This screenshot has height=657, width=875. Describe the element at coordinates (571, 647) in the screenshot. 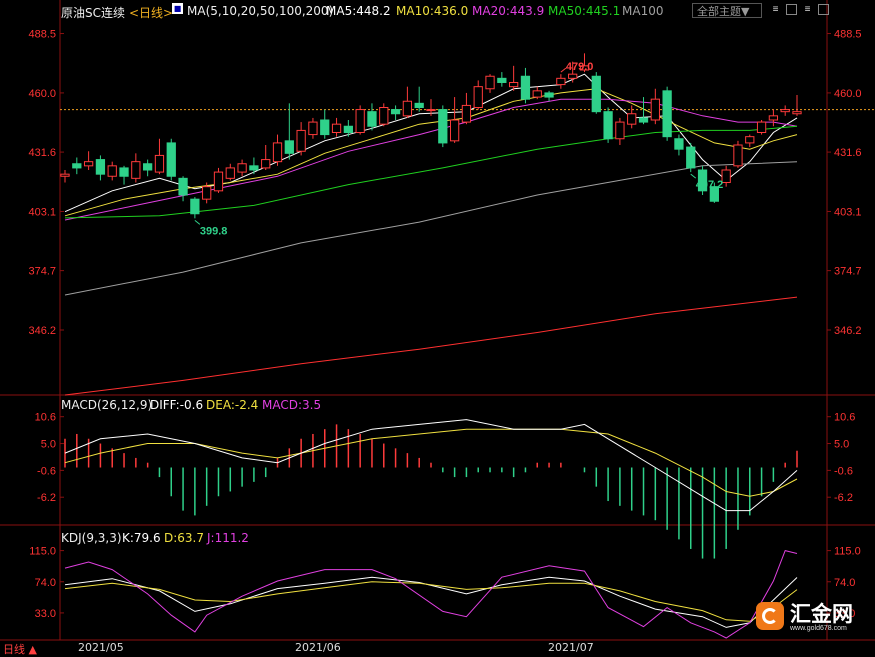

I see `date-label: 2021/07` at that location.